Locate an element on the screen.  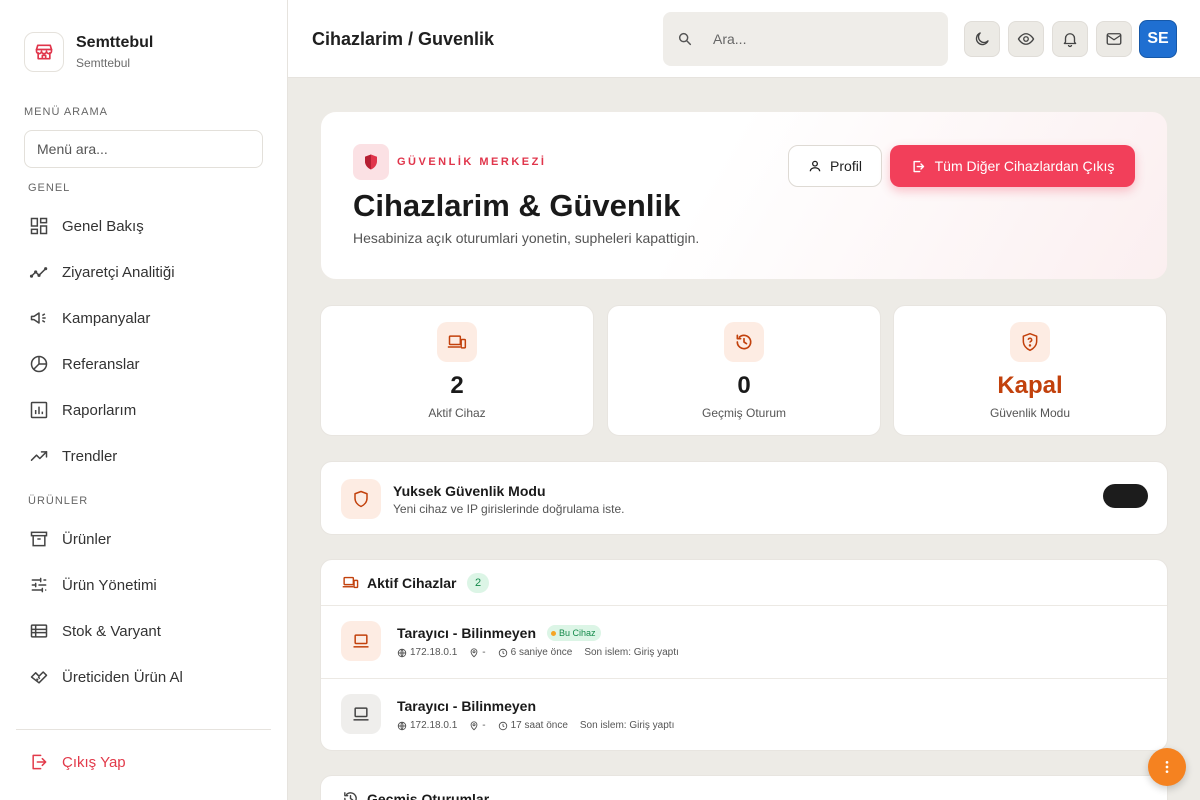
more-actions-button is located at coordinates (1167, 767).